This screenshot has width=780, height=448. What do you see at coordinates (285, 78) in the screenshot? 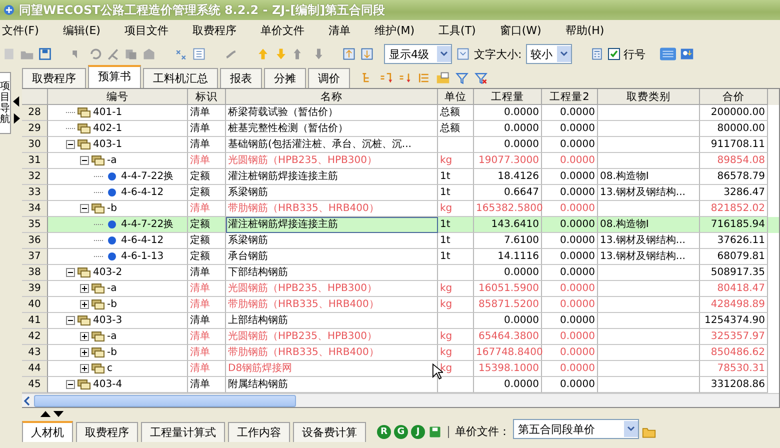
I see `tab: 分摊` at bounding box center [285, 78].